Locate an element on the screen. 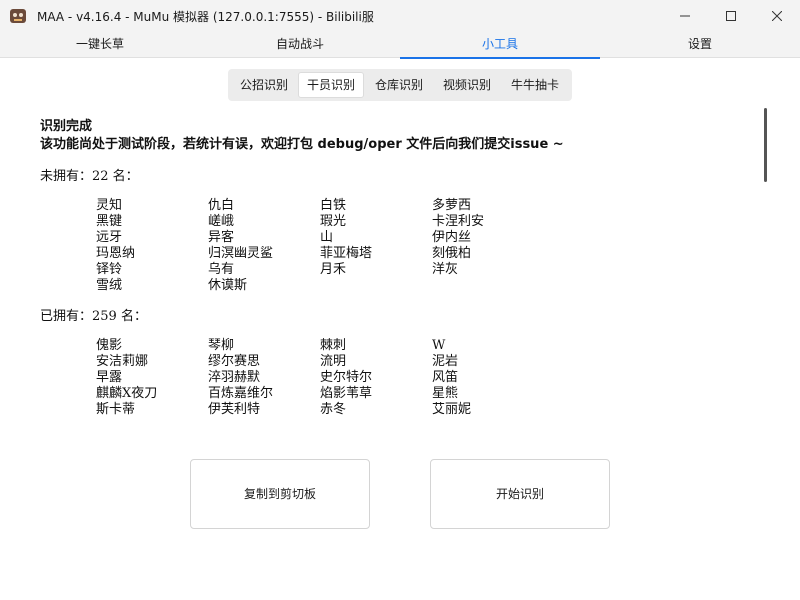  minimize-icon is located at coordinates (685, 16).